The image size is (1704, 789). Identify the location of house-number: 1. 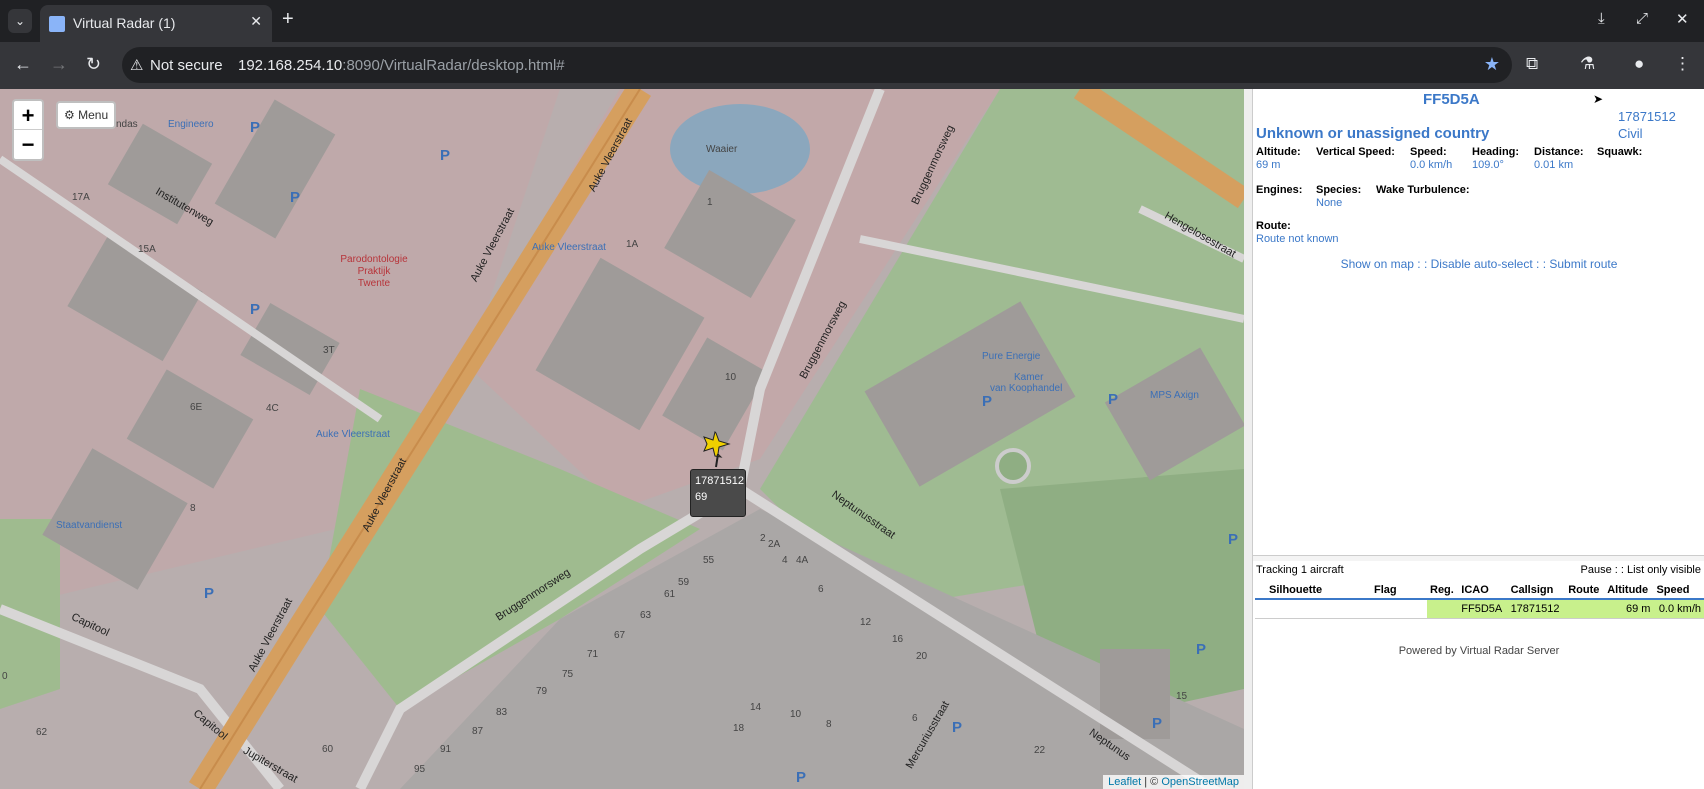
(710, 202).